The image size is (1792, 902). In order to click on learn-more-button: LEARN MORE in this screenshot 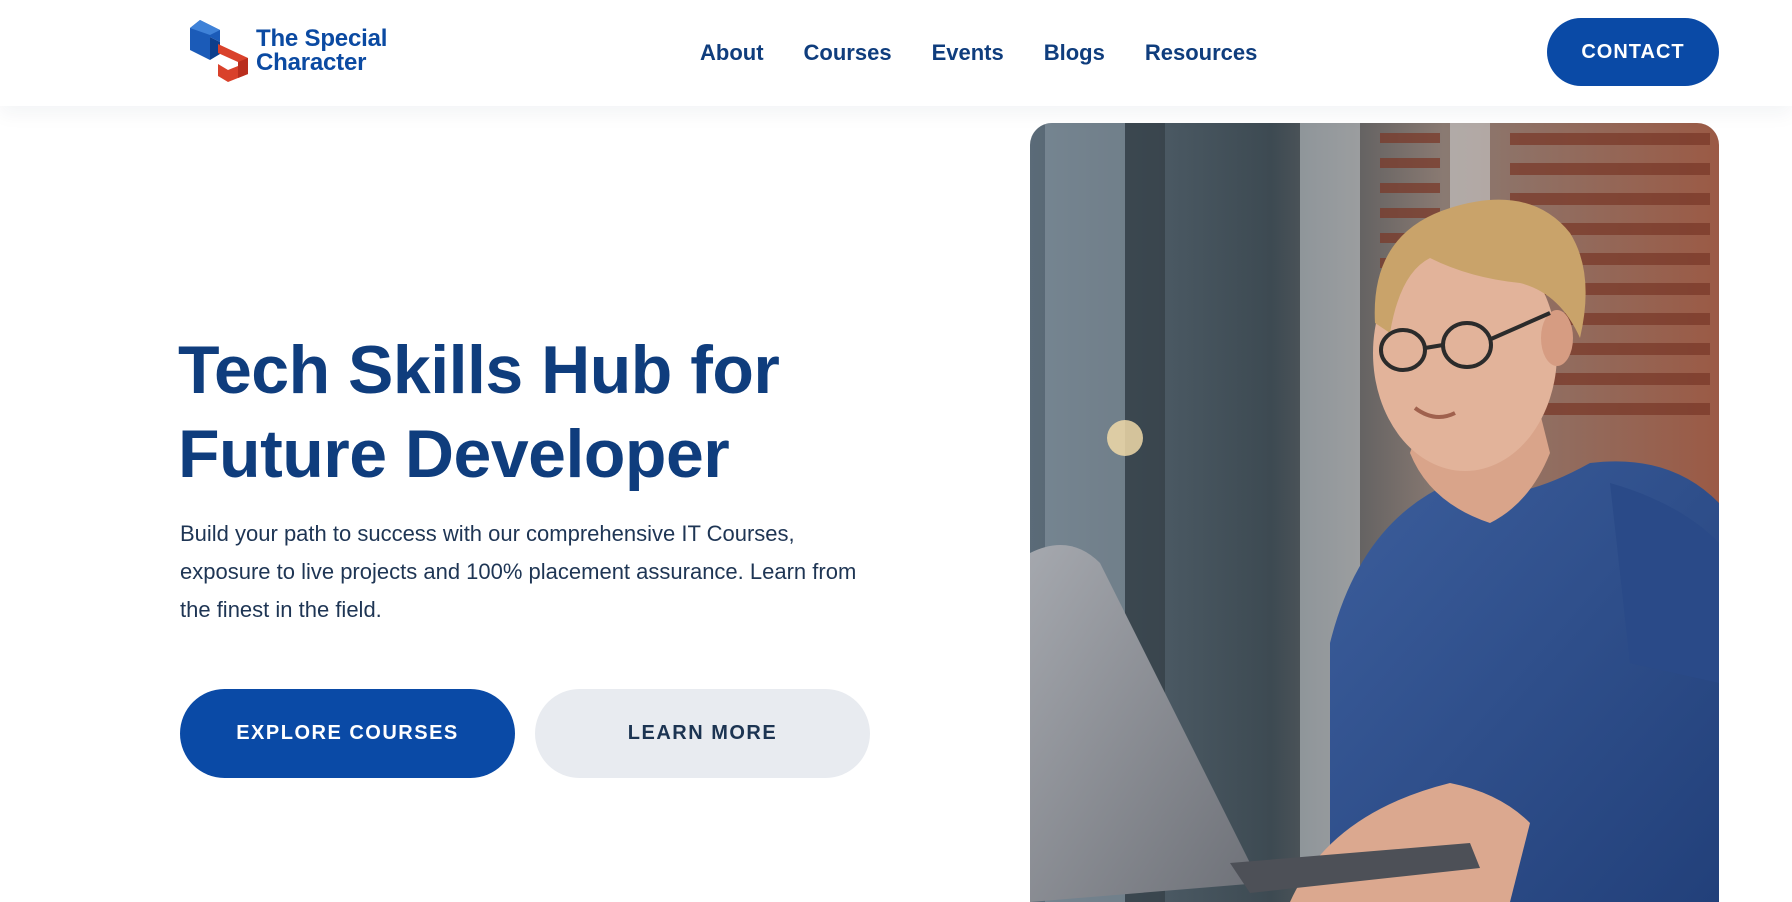, I will do `click(702, 733)`.